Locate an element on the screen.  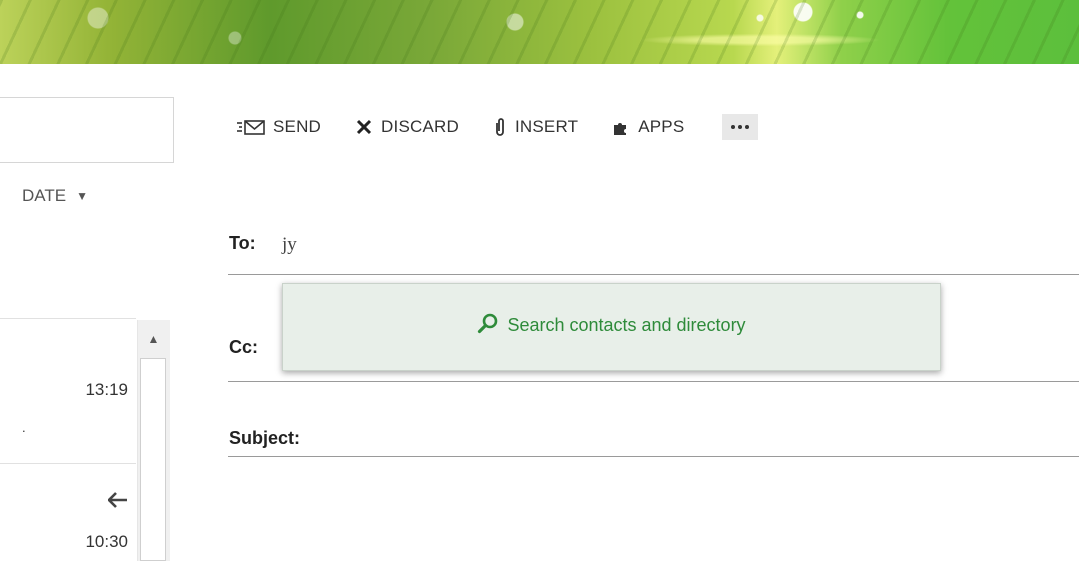
puzzle-icon is located at coordinates (621, 127).